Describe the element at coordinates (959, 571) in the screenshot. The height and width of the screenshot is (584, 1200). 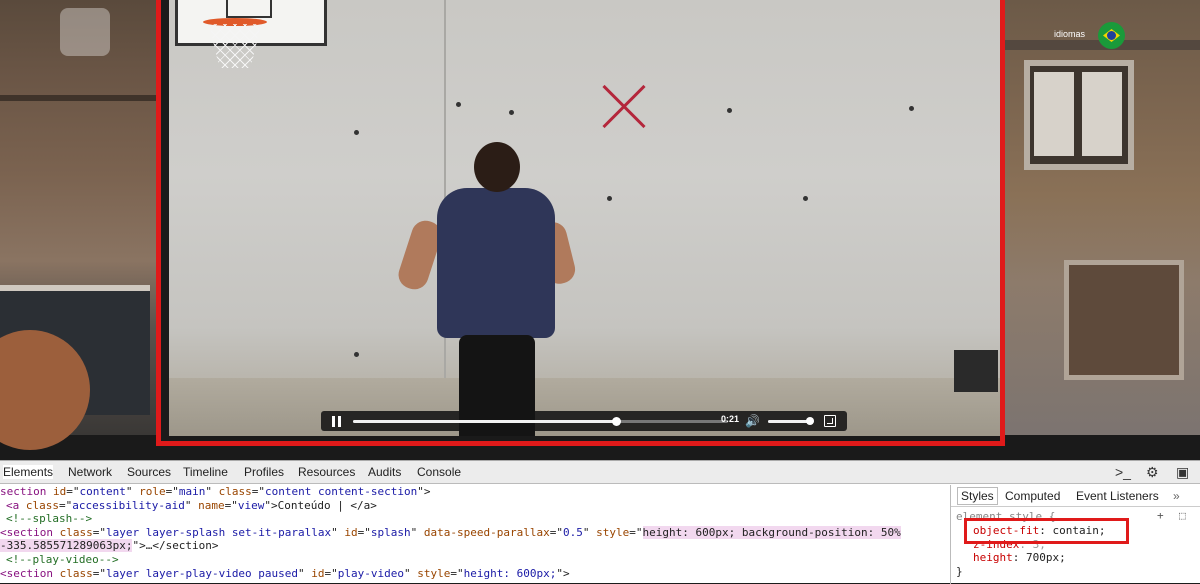
I see `rule-close-brace: }` at that location.